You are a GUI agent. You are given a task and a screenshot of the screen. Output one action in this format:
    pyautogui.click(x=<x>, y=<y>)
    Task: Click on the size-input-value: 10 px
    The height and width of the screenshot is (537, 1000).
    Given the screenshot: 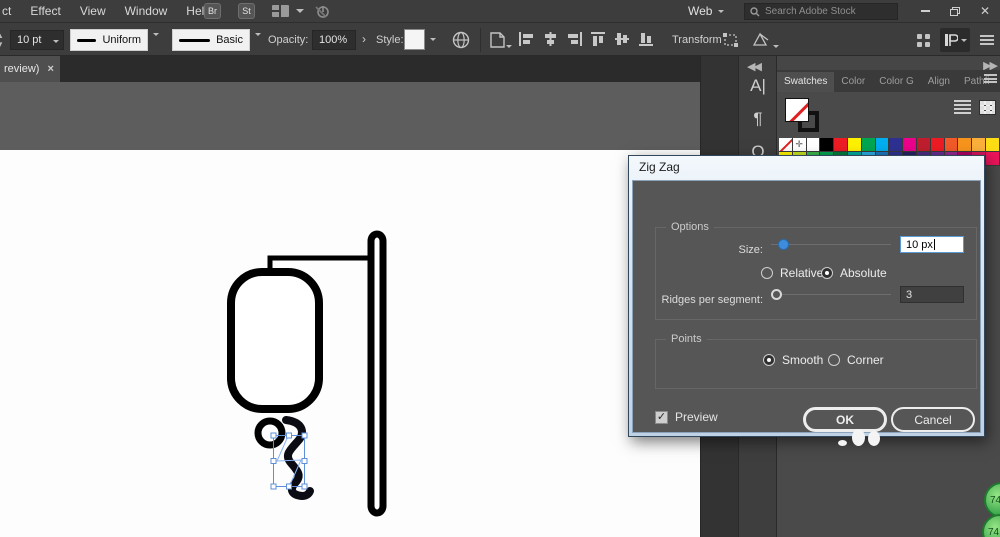 What is the action you would take?
    pyautogui.click(x=919, y=244)
    